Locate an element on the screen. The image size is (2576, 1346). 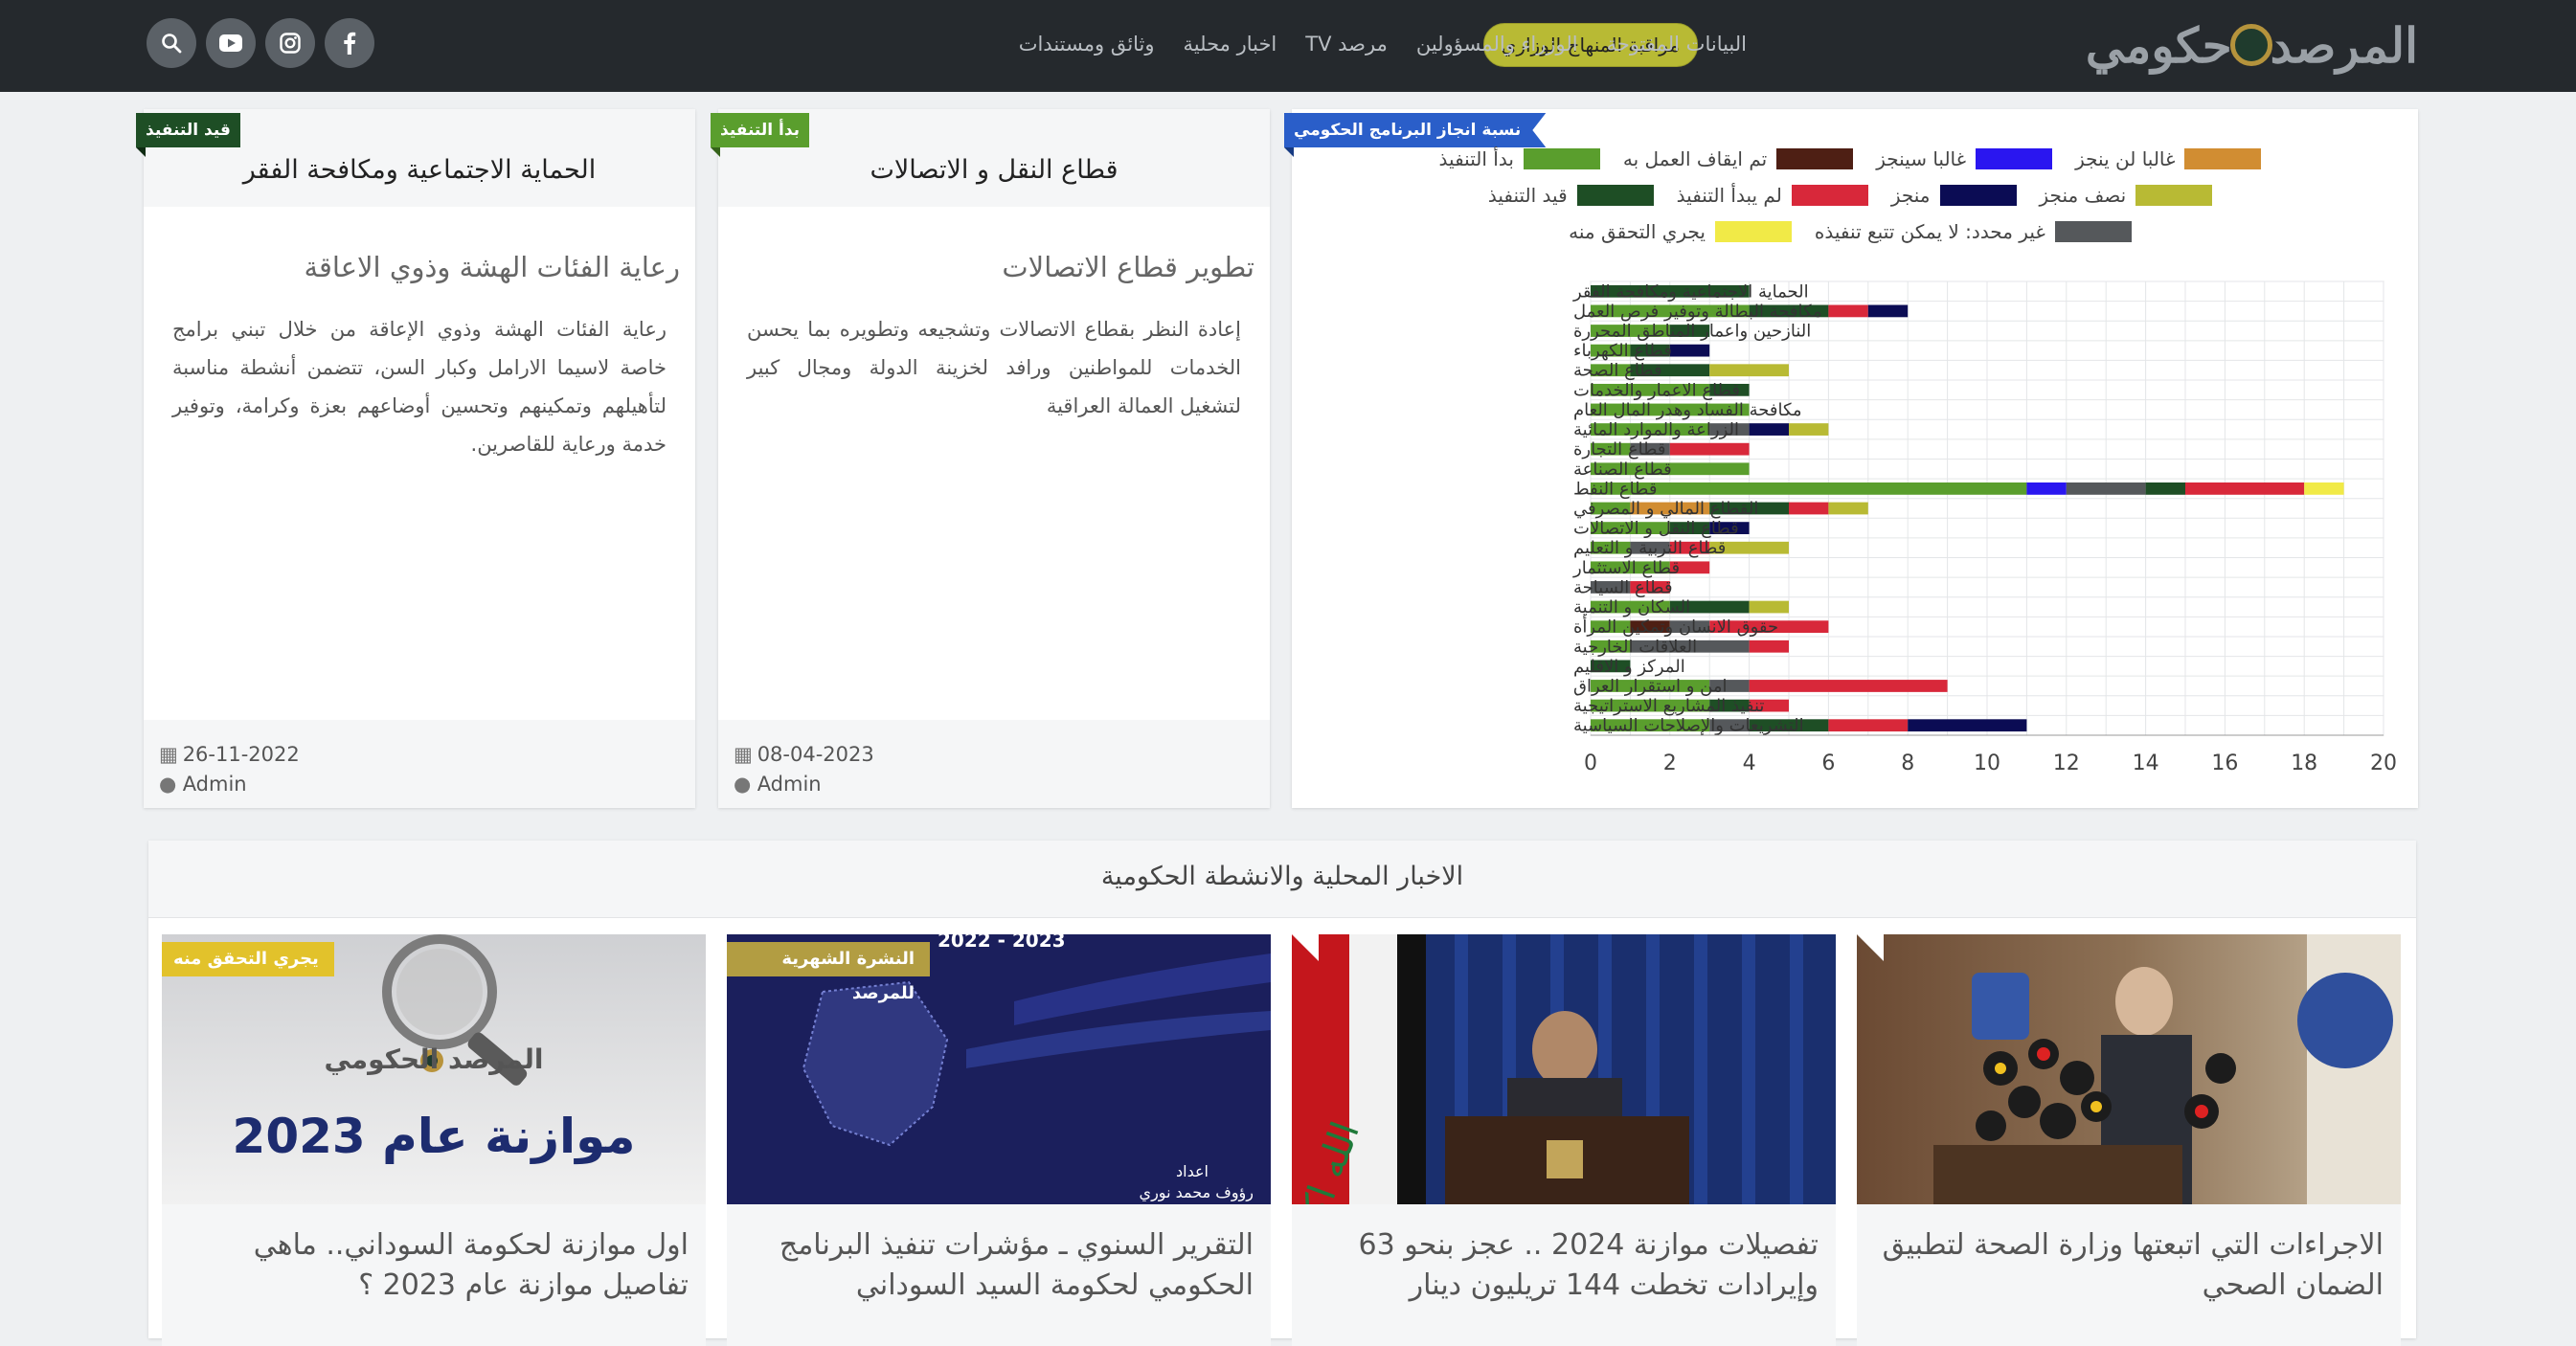
category-label: النازحين واعمار المناطق المحررة is located at coordinates (1692, 332).